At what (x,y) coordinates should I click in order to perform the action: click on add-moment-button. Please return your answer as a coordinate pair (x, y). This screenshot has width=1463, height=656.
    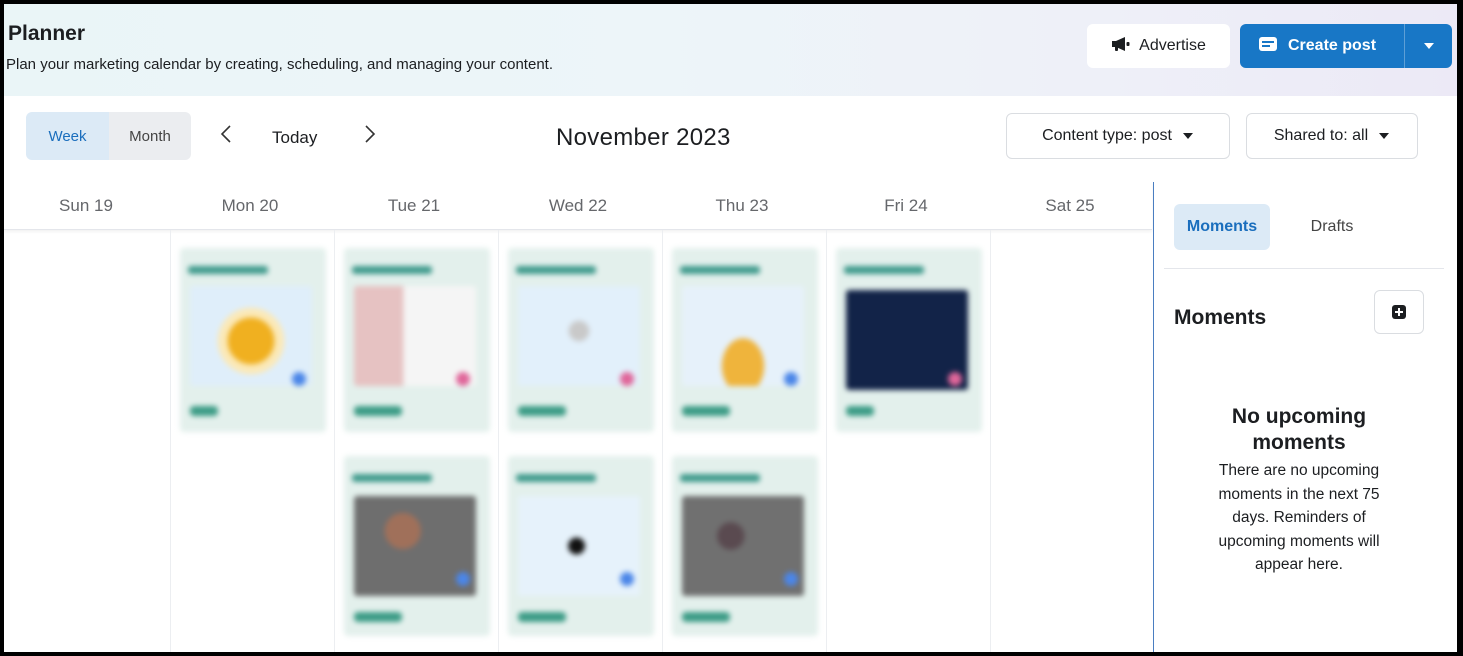
    Looking at the image, I should click on (1399, 312).